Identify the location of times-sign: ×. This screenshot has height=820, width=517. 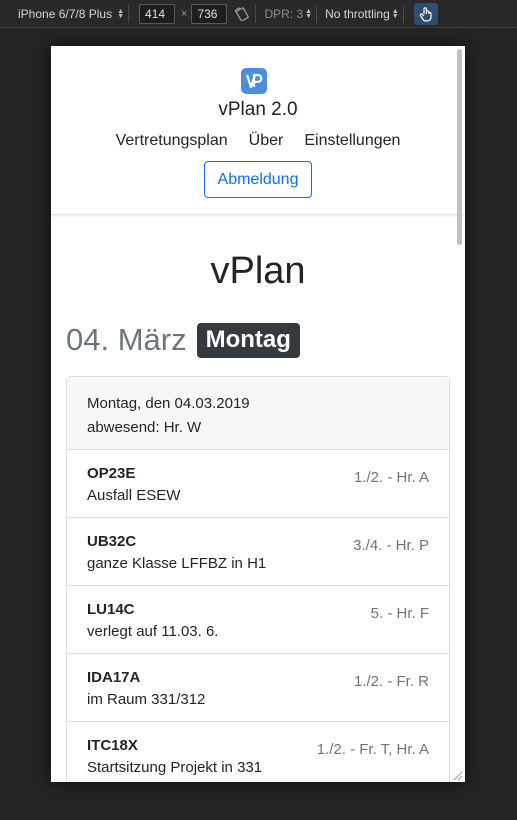
(184, 13).